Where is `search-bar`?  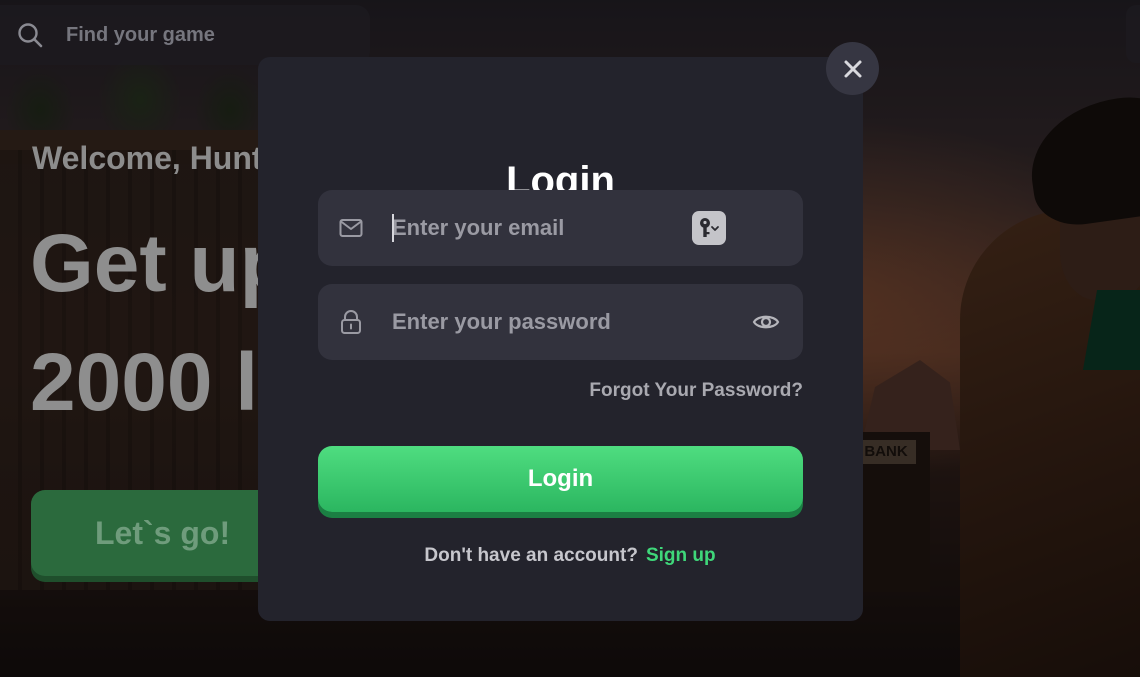 search-bar is located at coordinates (185, 35).